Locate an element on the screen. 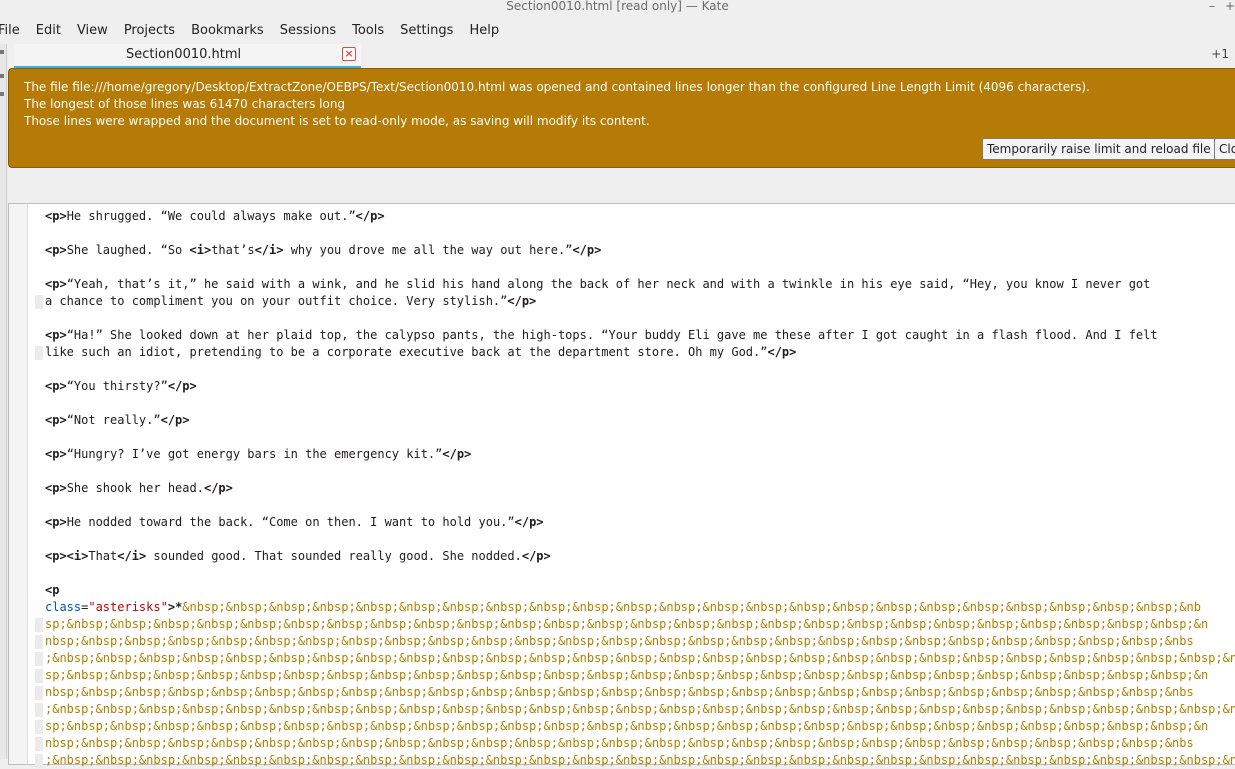  window-titlebar: Section0010.html [read only] — Kate – + is located at coordinates (617, 7).